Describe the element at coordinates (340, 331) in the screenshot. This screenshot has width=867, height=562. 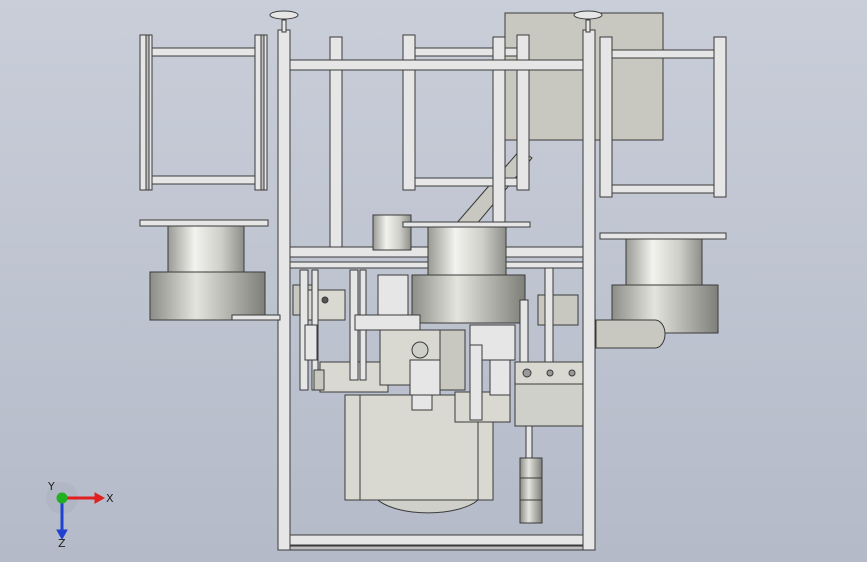
I see `actuator-left` at that location.